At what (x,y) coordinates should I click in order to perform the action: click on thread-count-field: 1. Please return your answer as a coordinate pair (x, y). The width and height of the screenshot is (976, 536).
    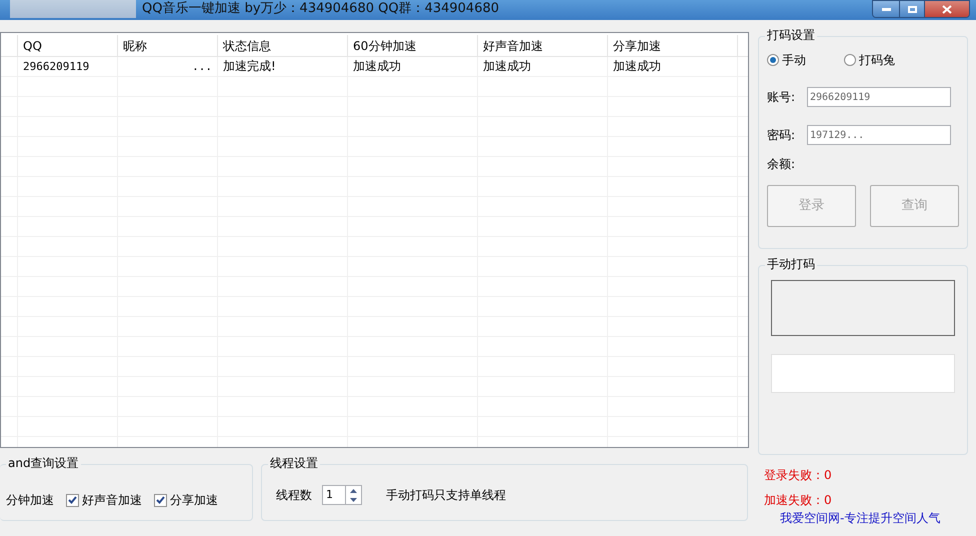
    Looking at the image, I should click on (334, 495).